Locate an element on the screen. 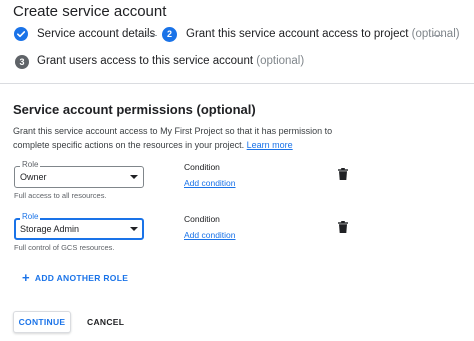 The width and height of the screenshot is (474, 341). header-divider is located at coordinates (237, 83).